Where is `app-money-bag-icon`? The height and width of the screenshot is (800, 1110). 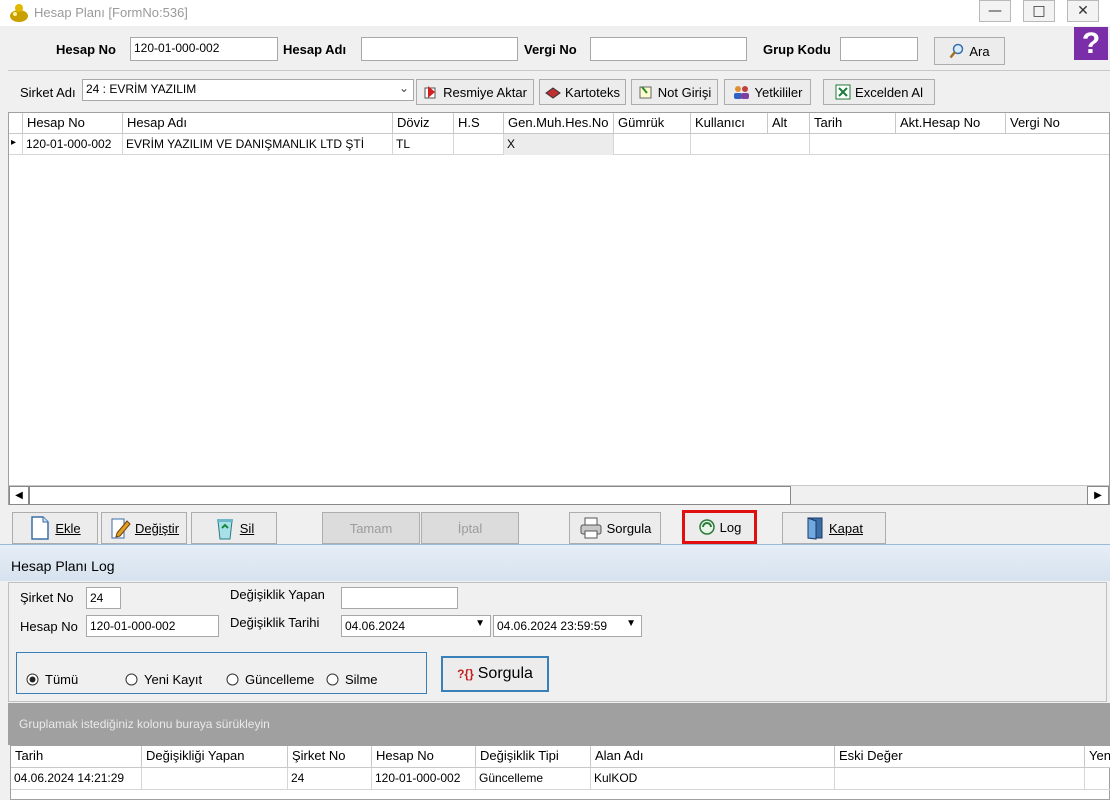 app-money-bag-icon is located at coordinates (19, 14).